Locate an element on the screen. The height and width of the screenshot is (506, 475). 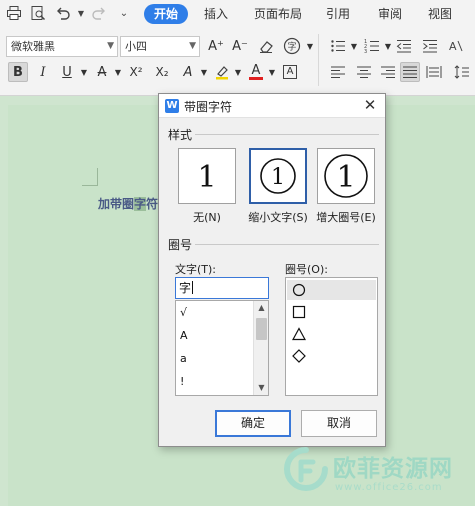
ok-button: 确定 is located at coordinates (253, 423).